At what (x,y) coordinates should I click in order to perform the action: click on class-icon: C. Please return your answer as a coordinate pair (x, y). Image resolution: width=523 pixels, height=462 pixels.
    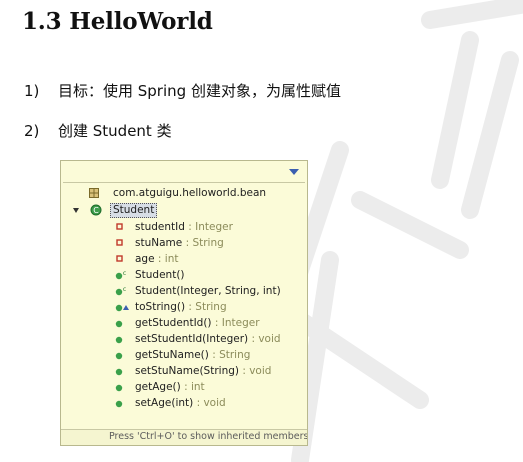
    Looking at the image, I should click on (96, 210).